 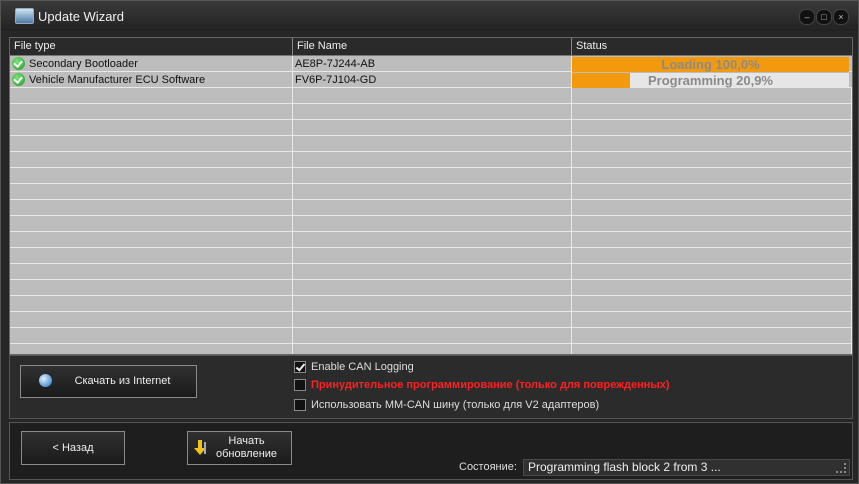 I want to click on status-text: Loading 100,0%, so click(x=710, y=64).